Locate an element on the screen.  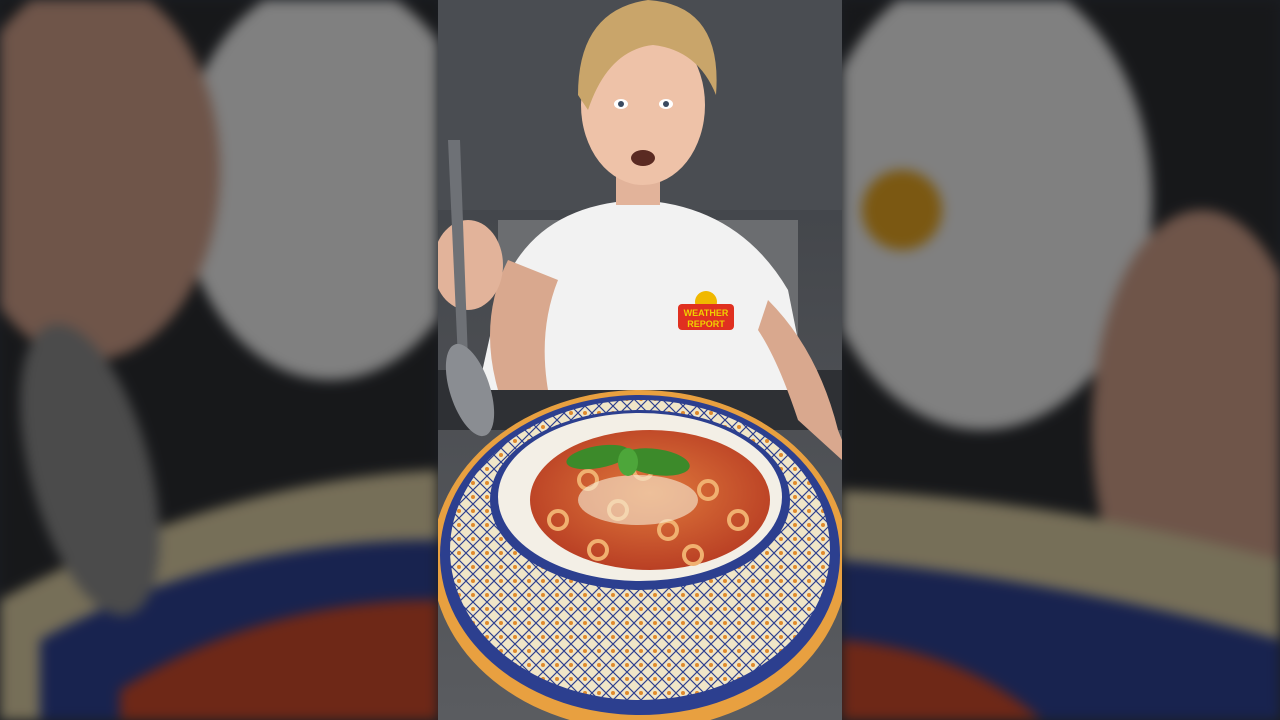
shirt-logo-line1: WEATHER is located at coordinates (706, 313).